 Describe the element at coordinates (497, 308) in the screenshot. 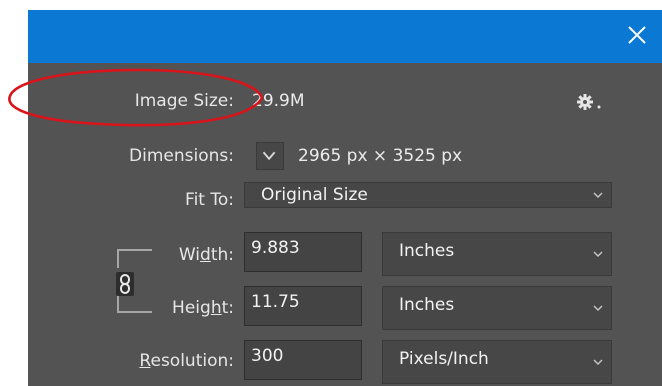

I see `height-unit-select: Inches` at that location.